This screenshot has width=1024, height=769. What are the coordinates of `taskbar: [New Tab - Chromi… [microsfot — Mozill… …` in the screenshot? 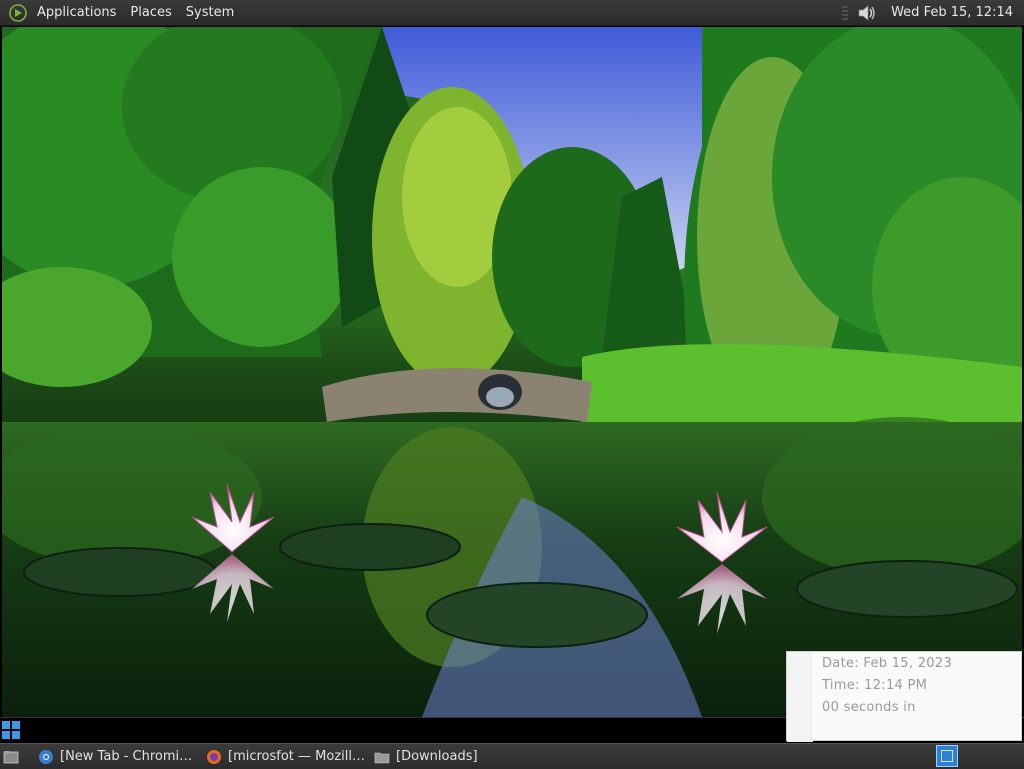 It's located at (512, 756).